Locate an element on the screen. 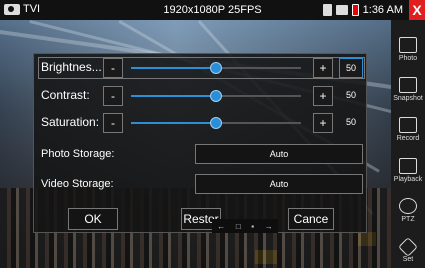 This screenshot has height=268, width=425. next-icon: → is located at coordinates (269, 226).